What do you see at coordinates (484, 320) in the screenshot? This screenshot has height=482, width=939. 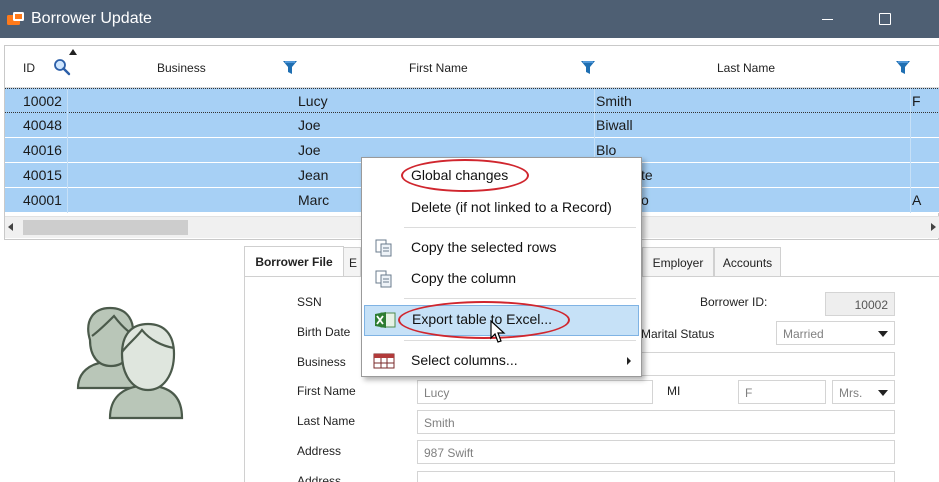 I see `highlight-oval-export-excel` at bounding box center [484, 320].